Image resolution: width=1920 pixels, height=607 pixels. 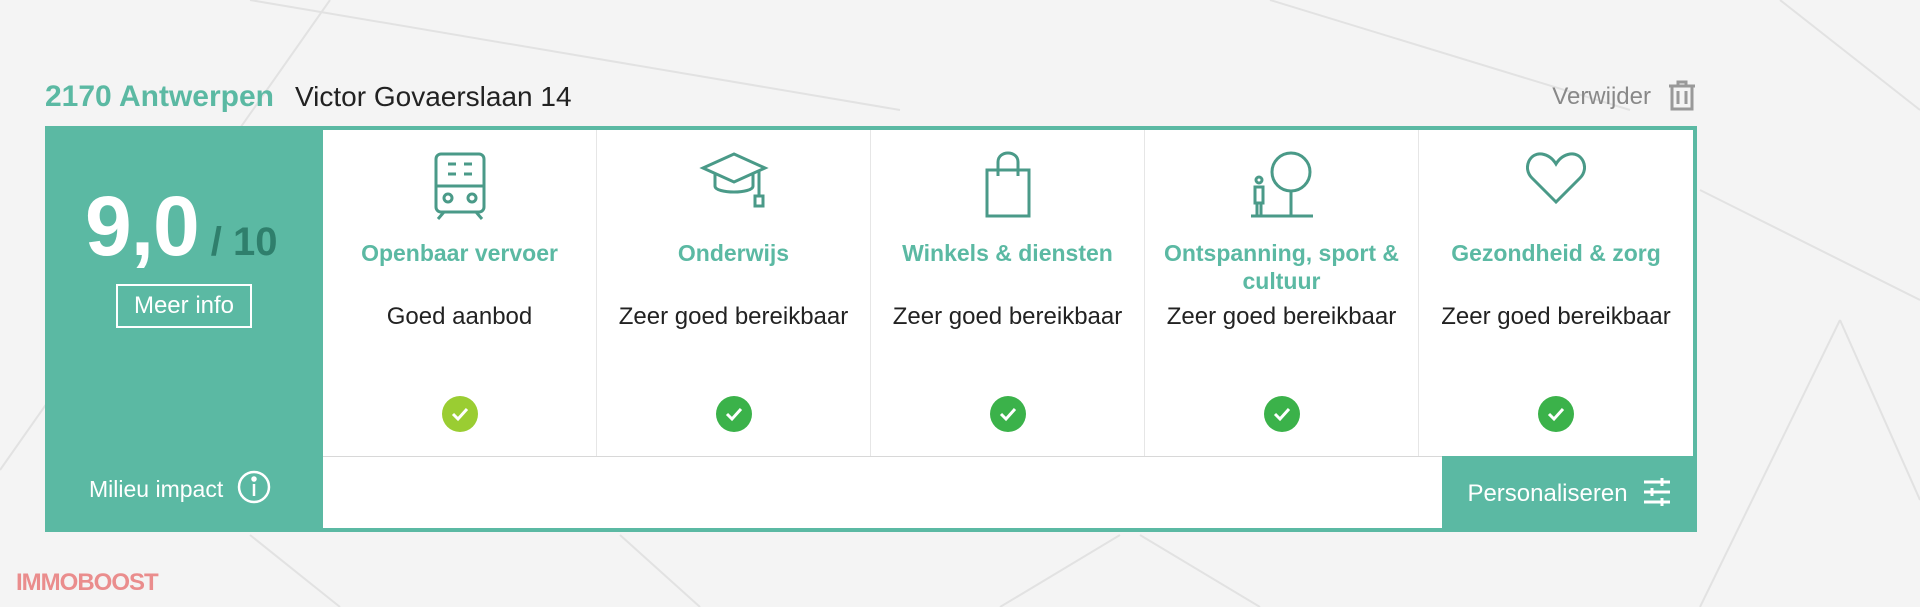 I want to click on category-title: Onderwijs, so click(x=733, y=253).